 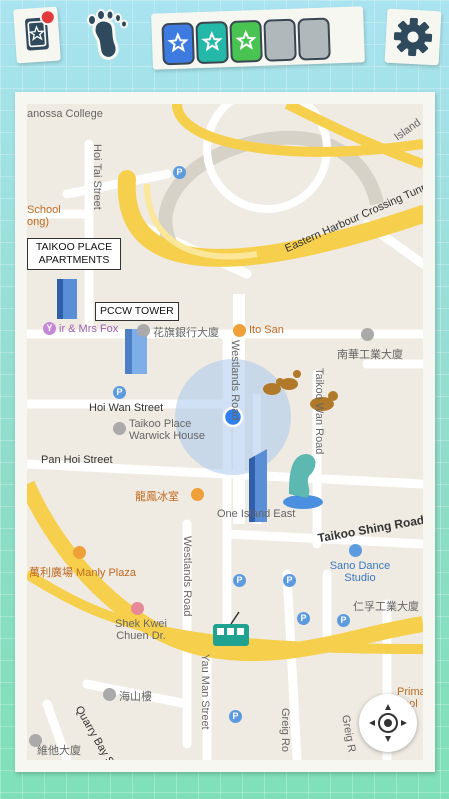 What do you see at coordinates (386, 607) in the screenshot?
I see `label-yanhau: 仁孚工業大廈` at bounding box center [386, 607].